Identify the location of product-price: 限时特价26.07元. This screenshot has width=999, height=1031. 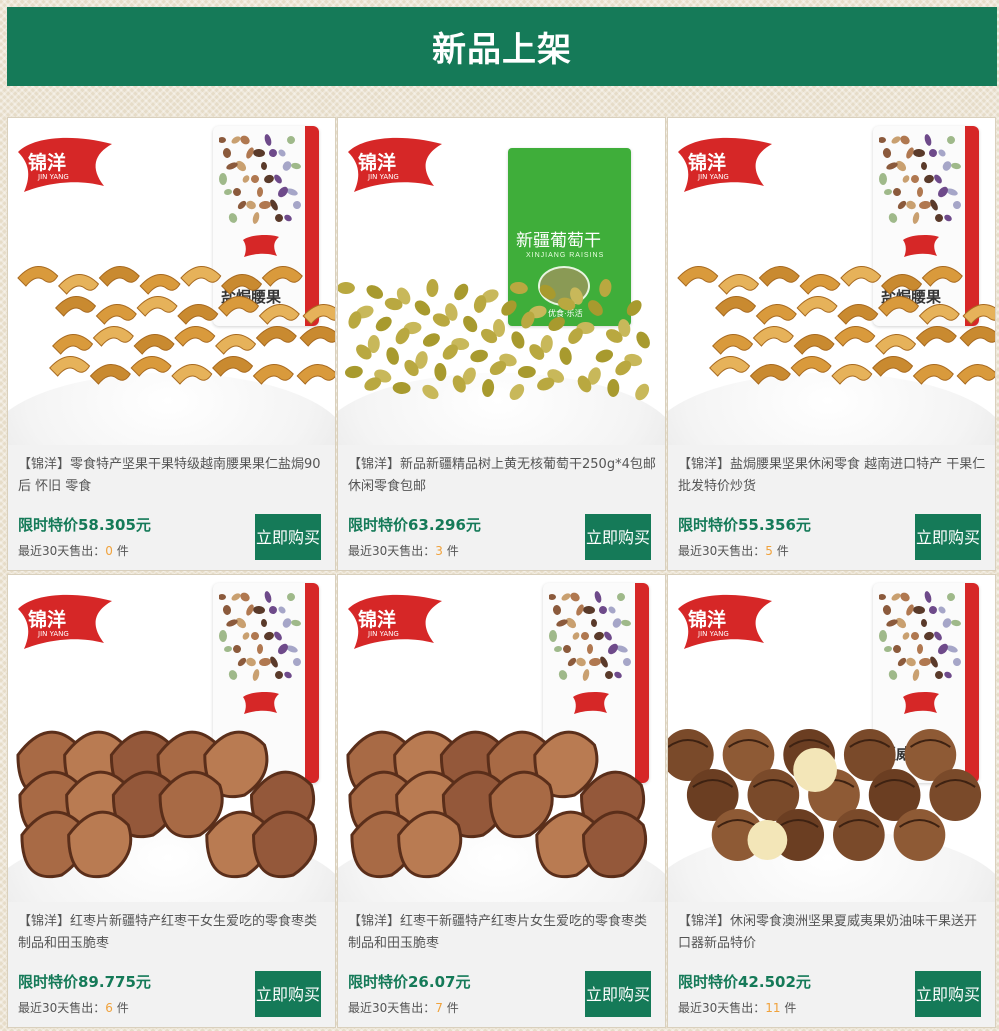
(409, 982).